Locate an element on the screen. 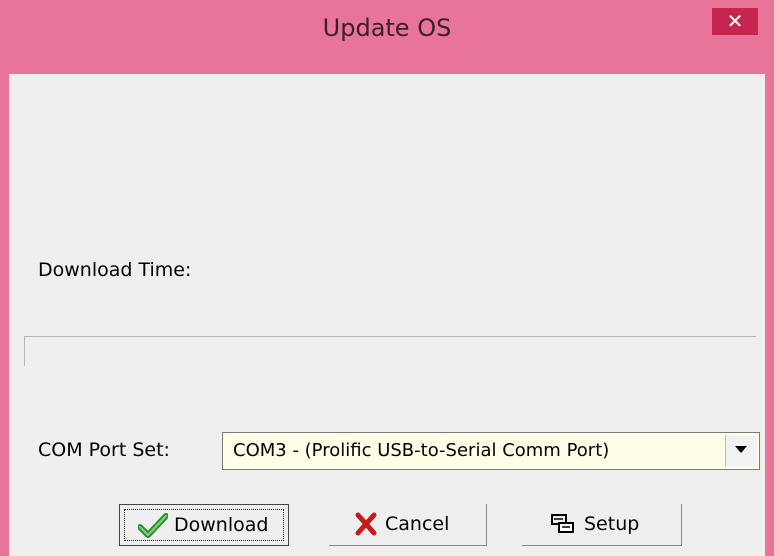  setup-button-label: Setup is located at coordinates (612, 524).